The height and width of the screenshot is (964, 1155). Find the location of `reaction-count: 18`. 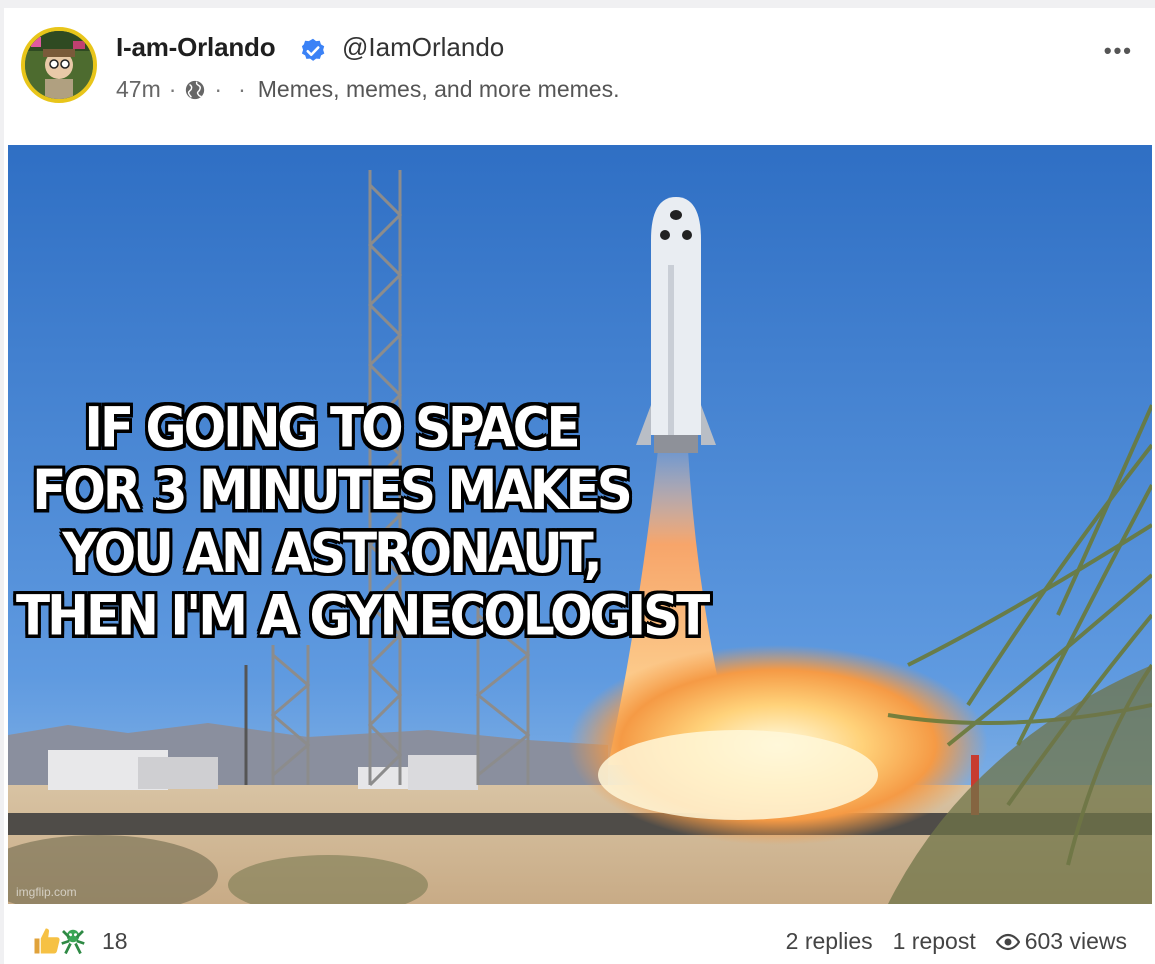

reaction-count: 18 is located at coordinates (115, 940).